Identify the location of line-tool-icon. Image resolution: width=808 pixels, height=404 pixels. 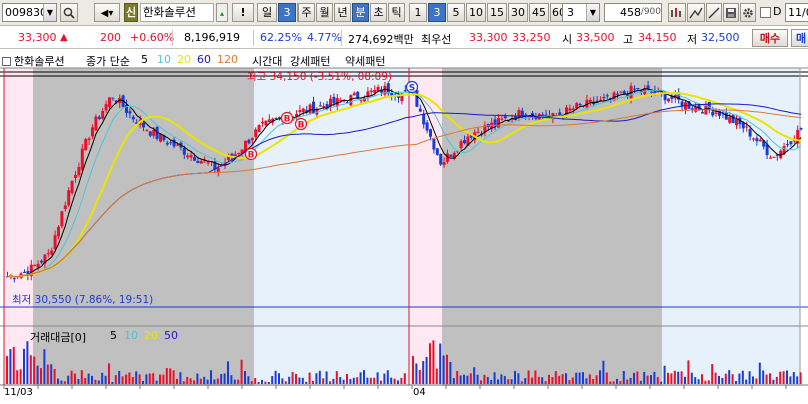
(714, 12).